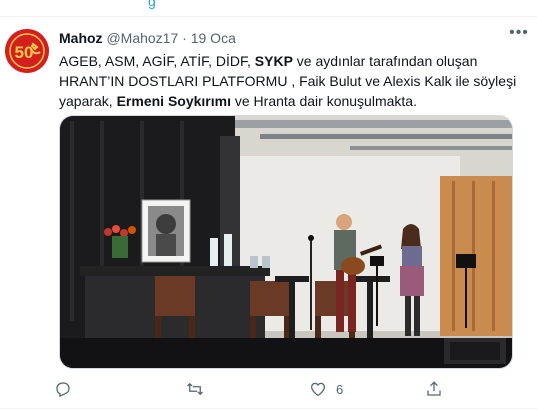  I want to click on author-name: Mahoz, so click(81, 38).